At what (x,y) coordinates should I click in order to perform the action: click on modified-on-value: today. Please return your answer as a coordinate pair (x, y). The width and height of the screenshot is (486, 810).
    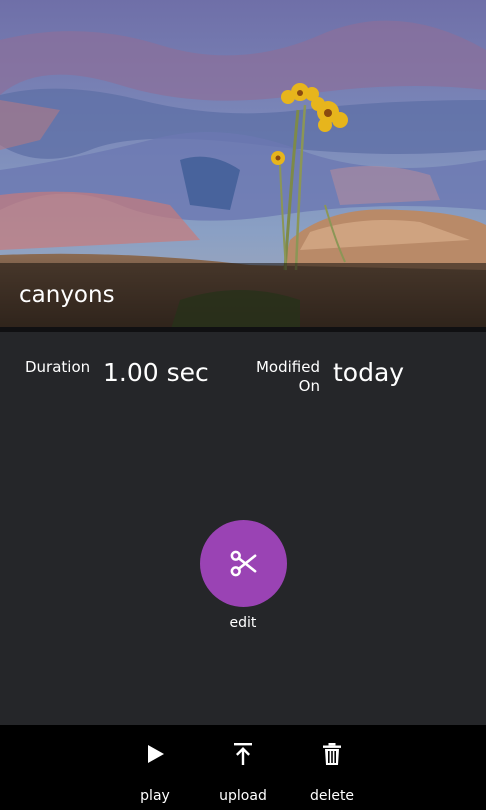
    Looking at the image, I should click on (369, 372).